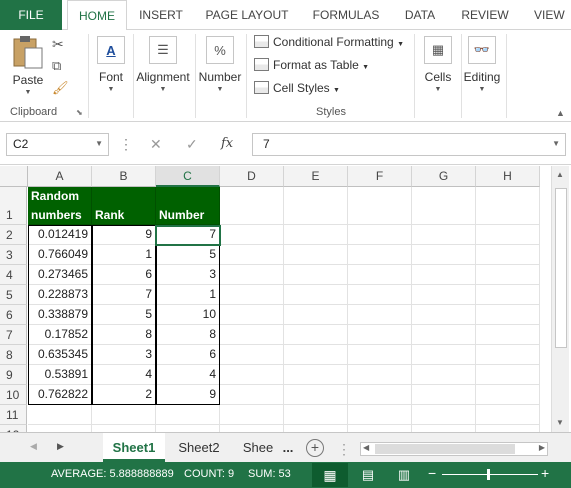 Image resolution: width=571 pixels, height=488 pixels. Describe the element at coordinates (344, 449) in the screenshot. I see `split-handle-icon: ⋮` at that location.